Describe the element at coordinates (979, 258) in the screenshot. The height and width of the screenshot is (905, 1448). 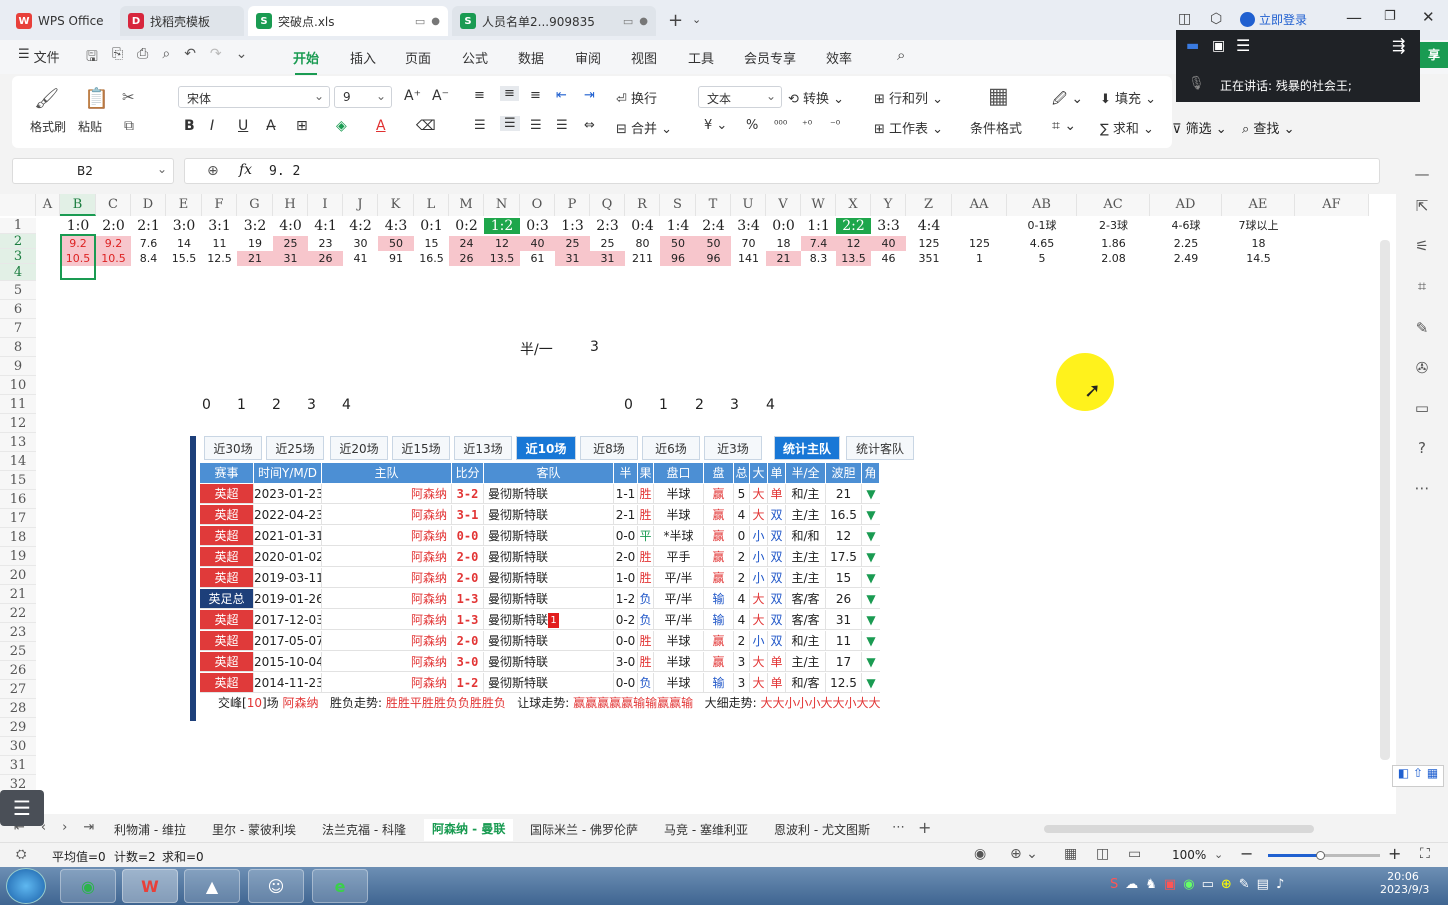
I see `cell: 1` at that location.